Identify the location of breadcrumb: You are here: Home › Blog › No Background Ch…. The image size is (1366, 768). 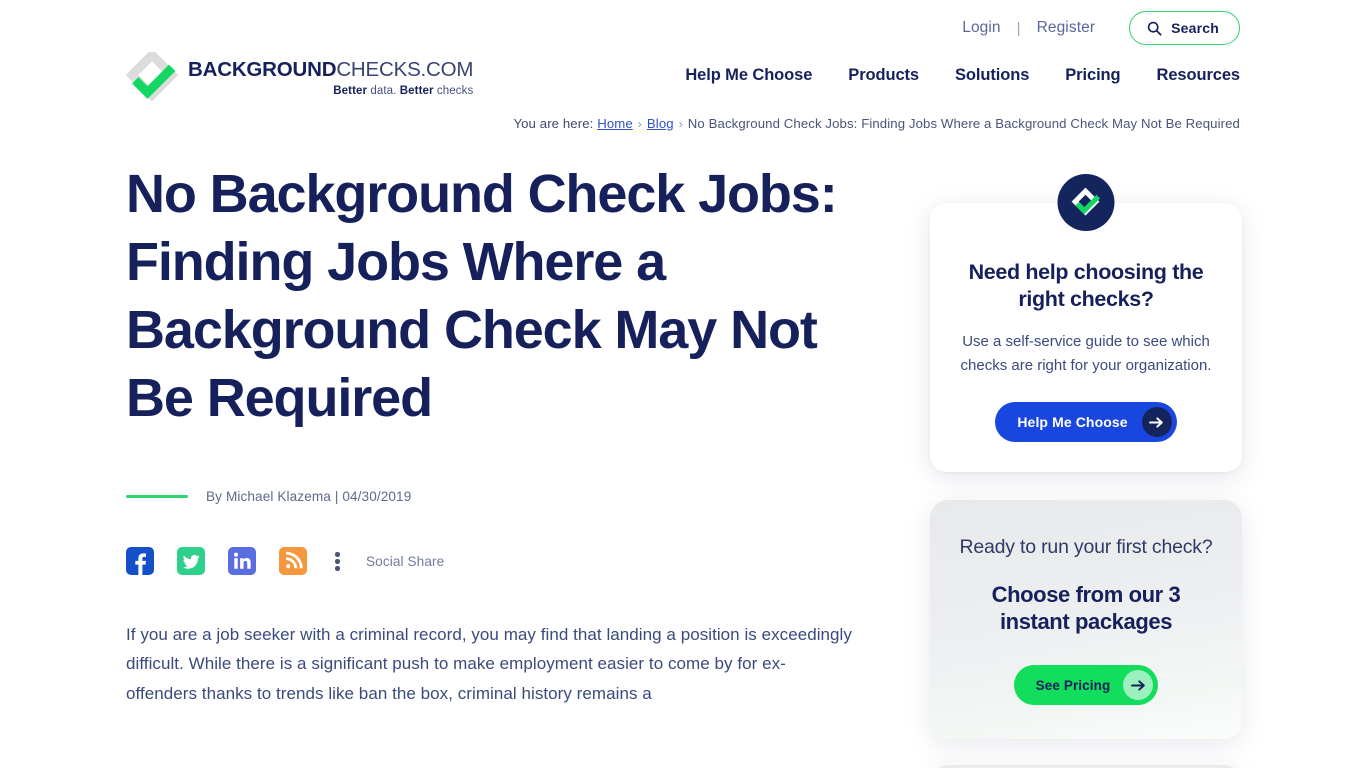
(683, 123).